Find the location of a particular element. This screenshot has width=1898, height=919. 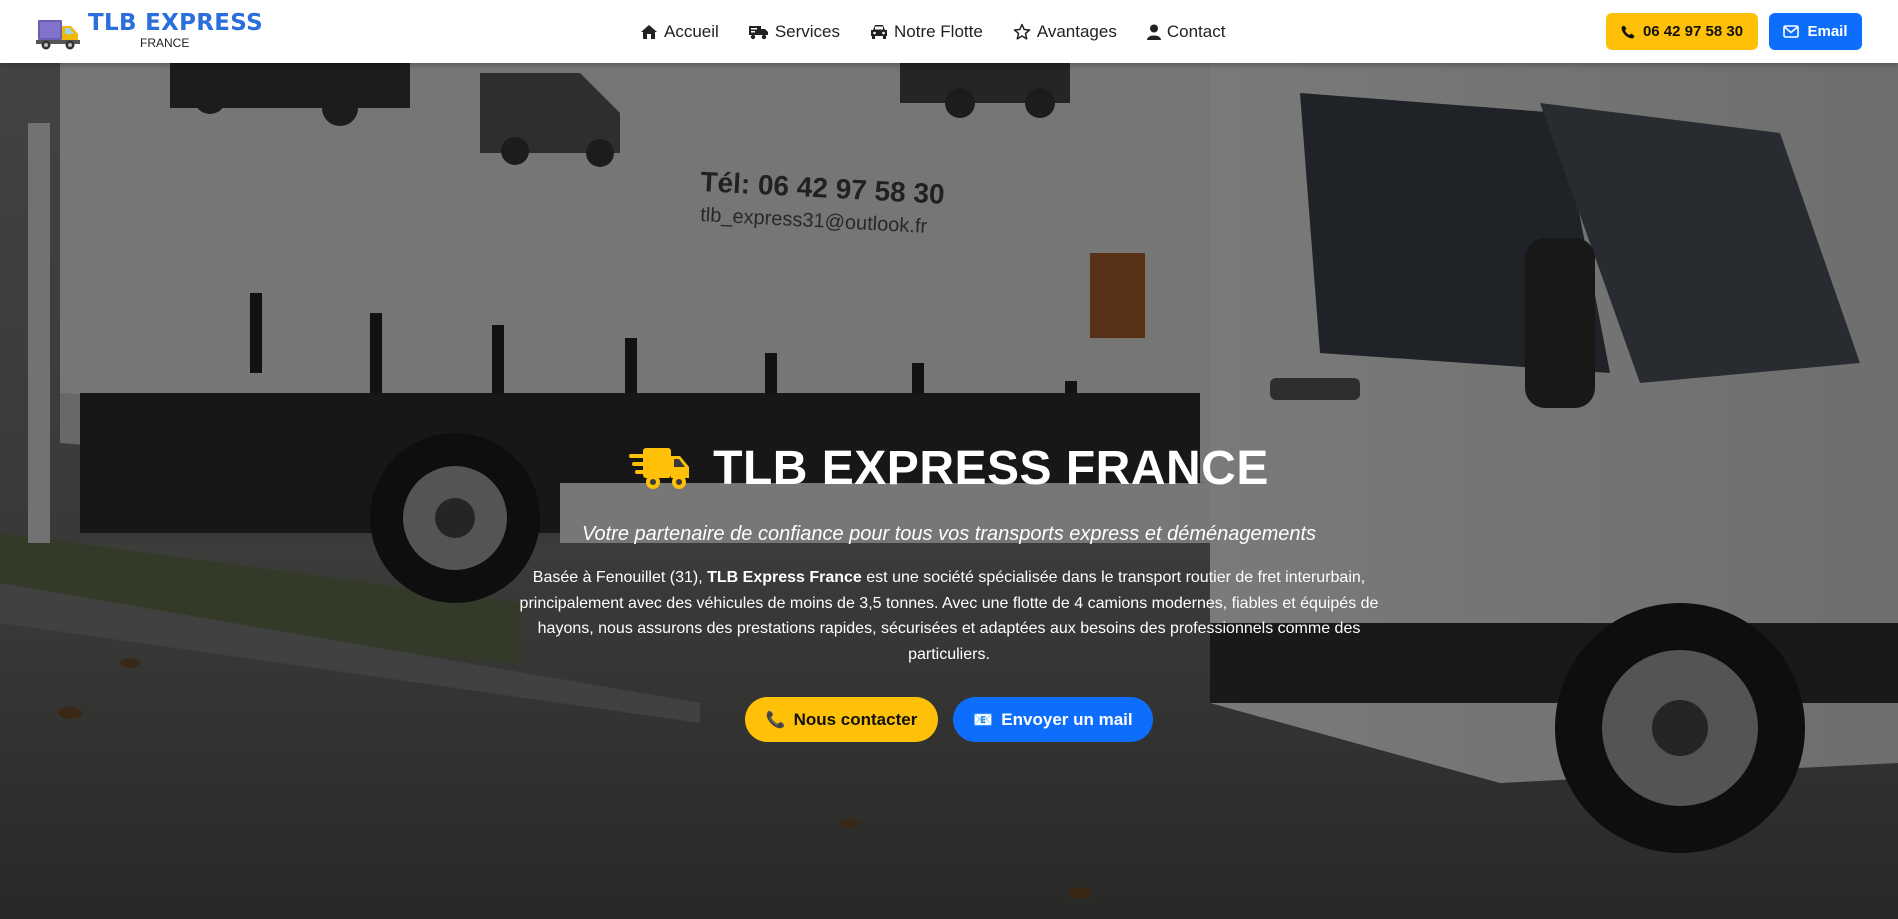

email-envelope-icon: 📧 is located at coordinates (983, 720).